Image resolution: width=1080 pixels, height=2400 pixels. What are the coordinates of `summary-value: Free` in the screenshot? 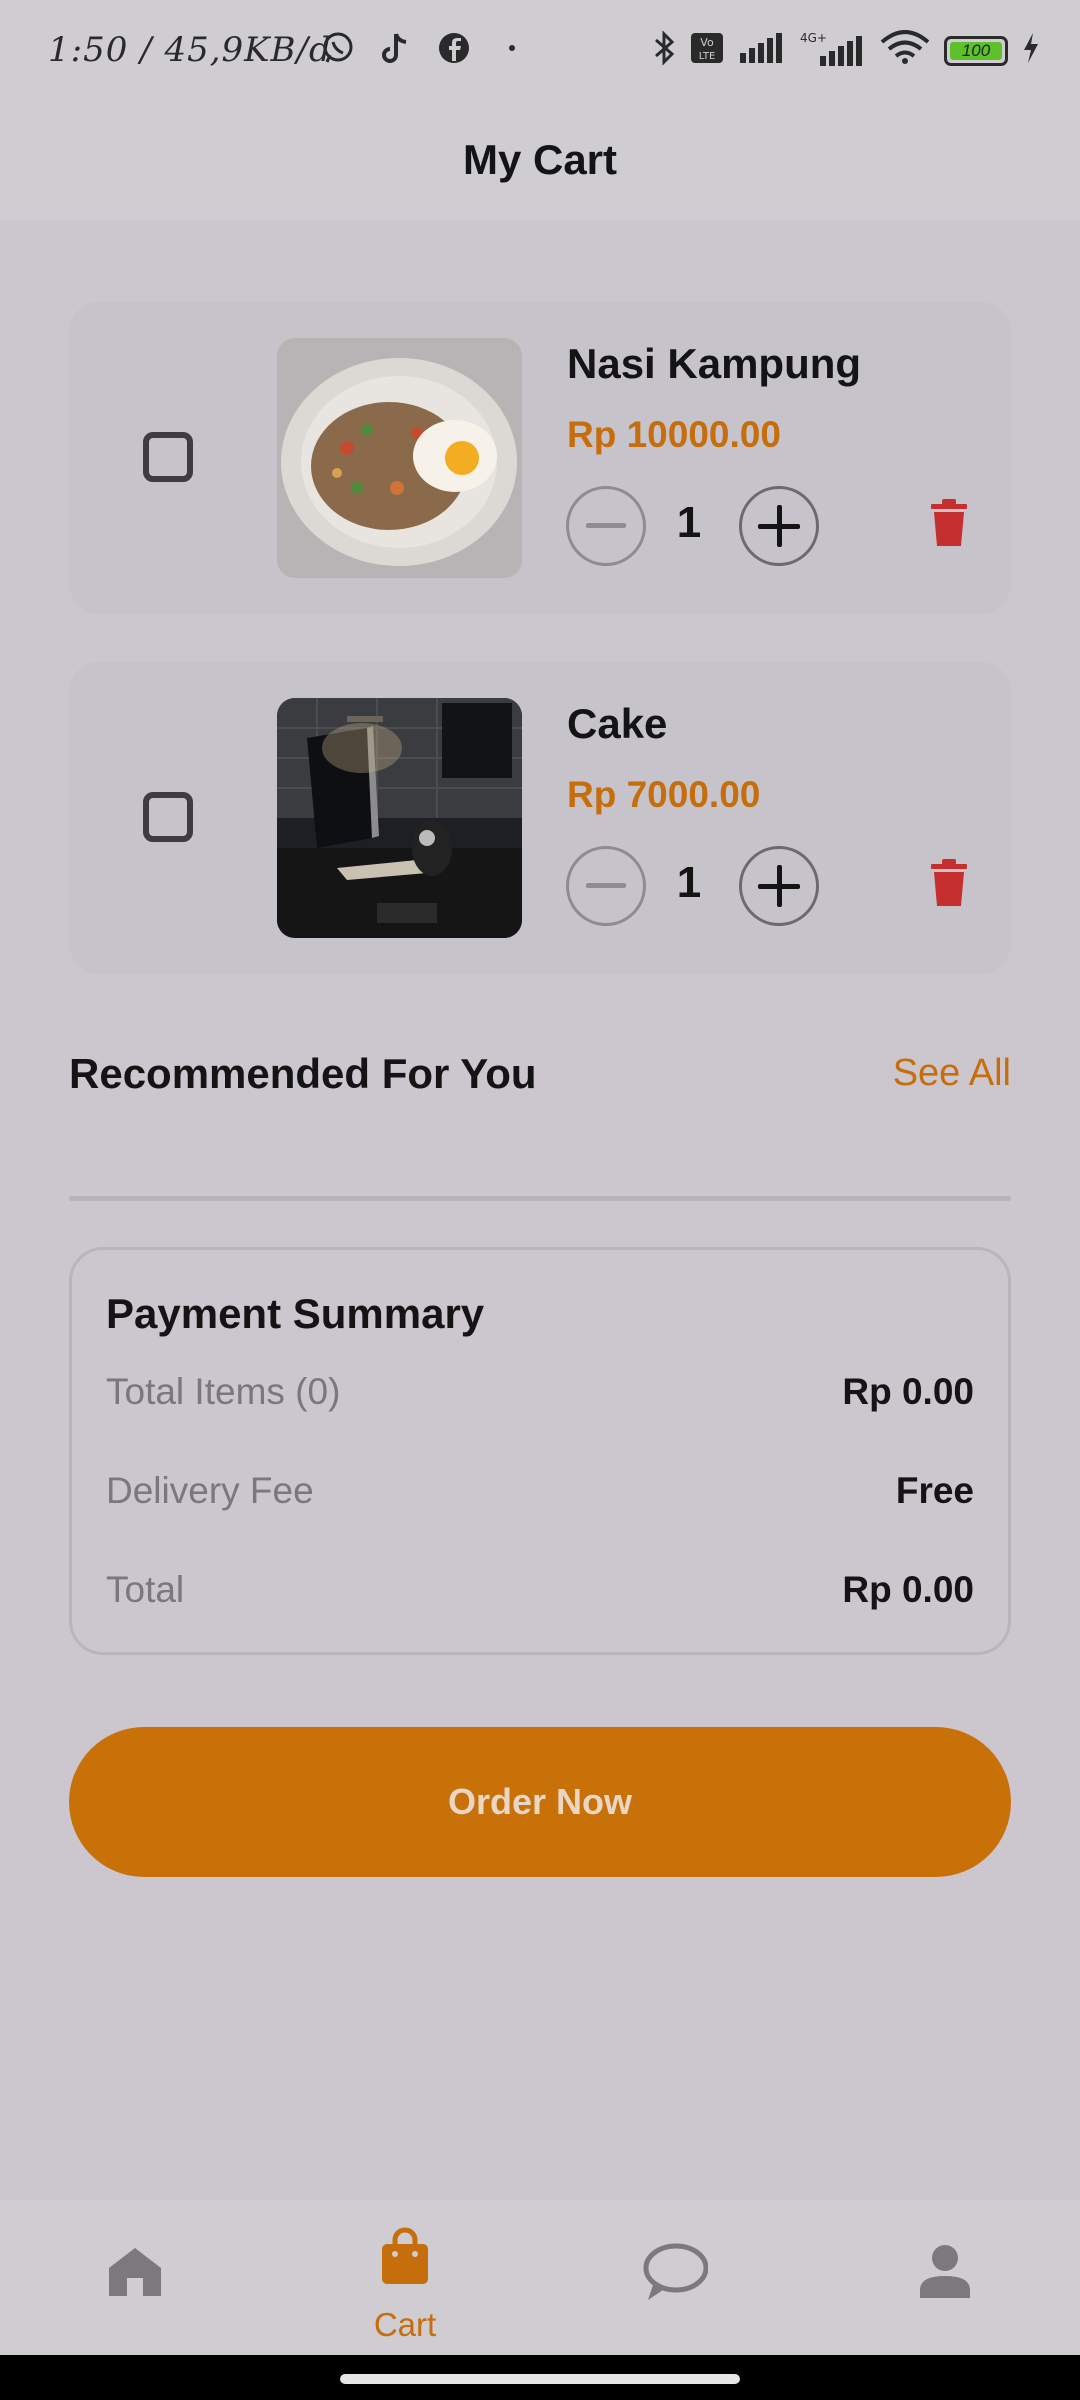 It's located at (934, 1490).